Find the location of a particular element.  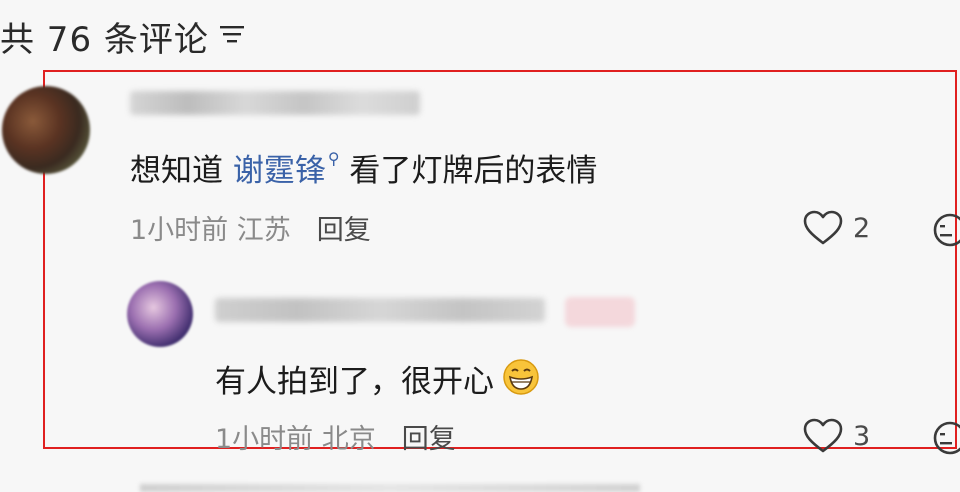

grinning-emoji-icon is located at coordinates (521, 381).